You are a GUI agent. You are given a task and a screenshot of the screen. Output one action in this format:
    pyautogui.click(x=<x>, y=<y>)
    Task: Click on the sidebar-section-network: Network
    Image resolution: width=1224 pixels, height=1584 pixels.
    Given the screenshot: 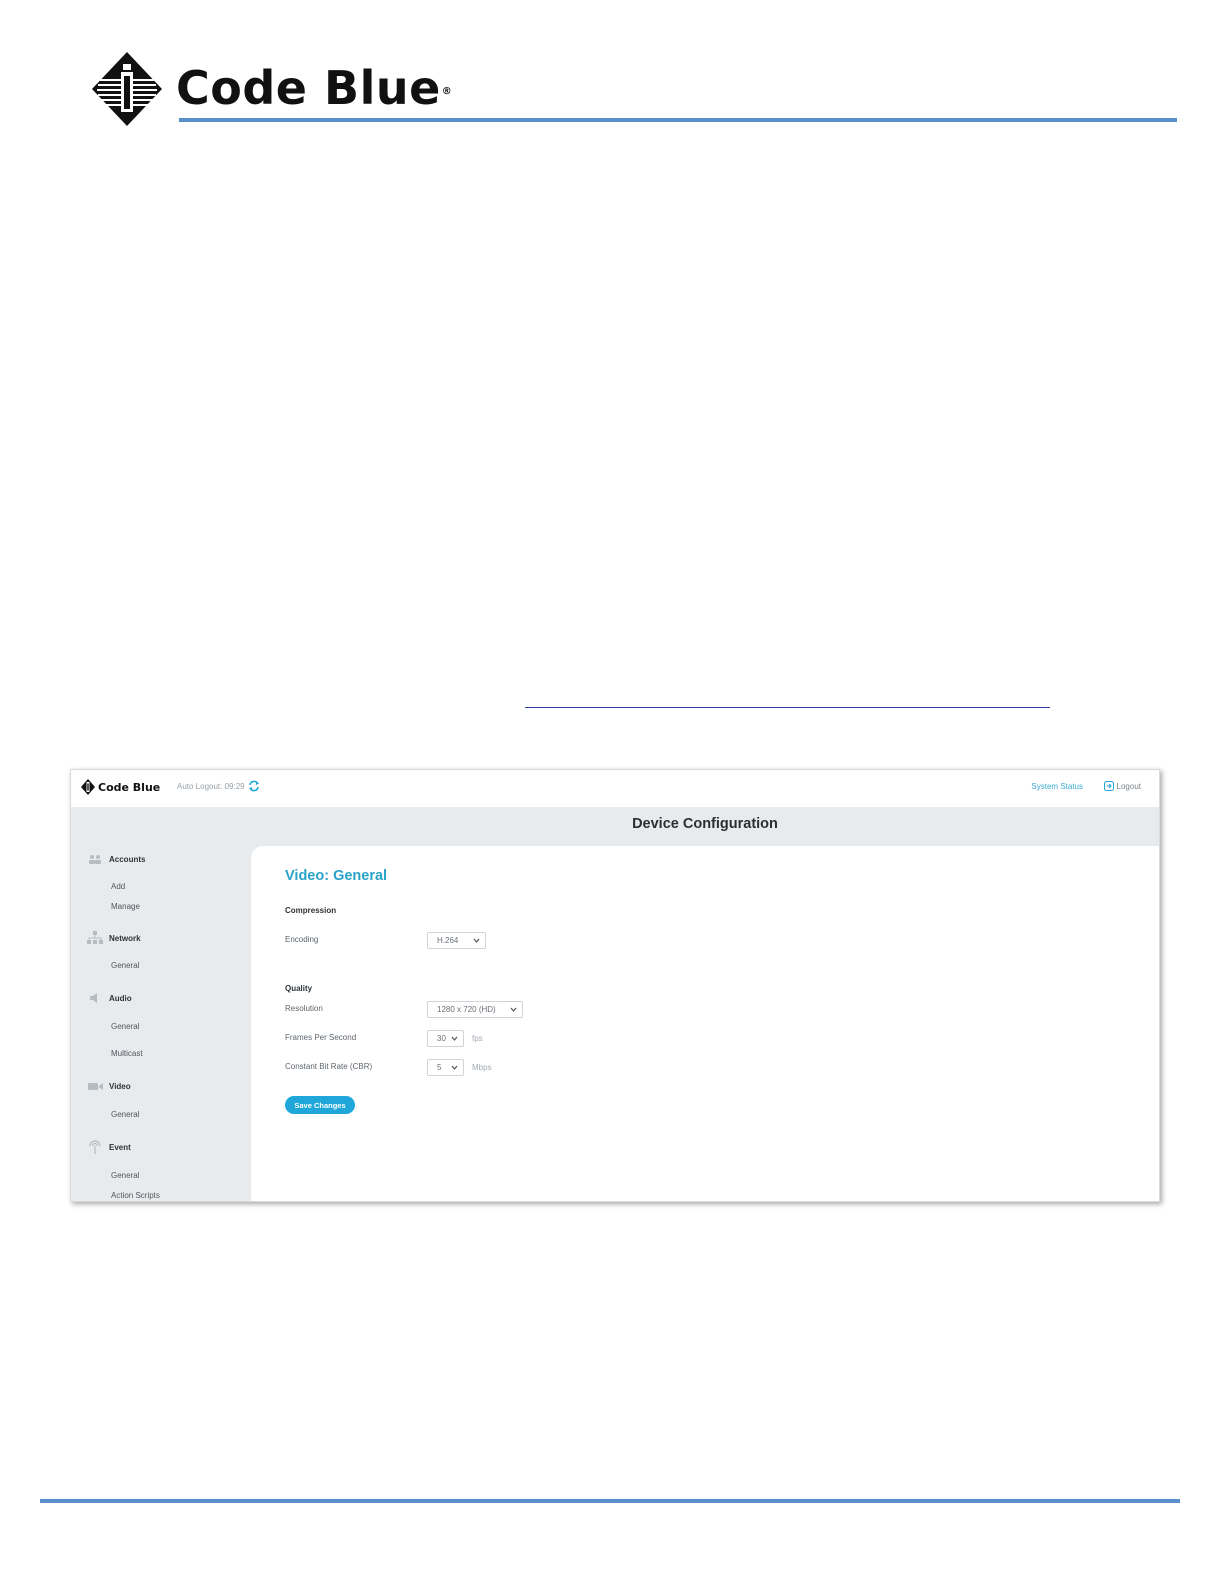 What is the action you would take?
    pyautogui.click(x=114, y=937)
    